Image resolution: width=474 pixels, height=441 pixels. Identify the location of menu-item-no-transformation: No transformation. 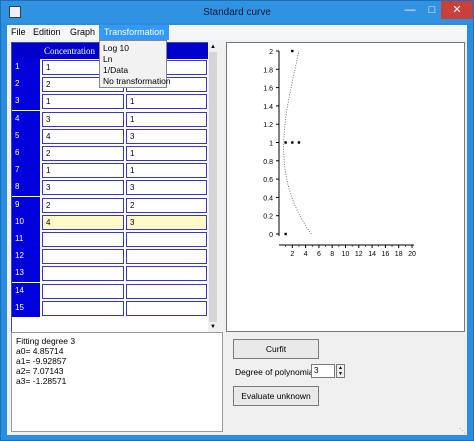
(137, 81).